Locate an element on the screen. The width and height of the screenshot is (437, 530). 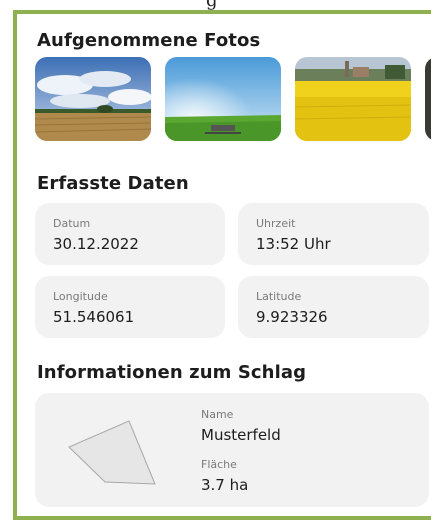
date-card: Datum 30.12.2022 is located at coordinates (130, 234).